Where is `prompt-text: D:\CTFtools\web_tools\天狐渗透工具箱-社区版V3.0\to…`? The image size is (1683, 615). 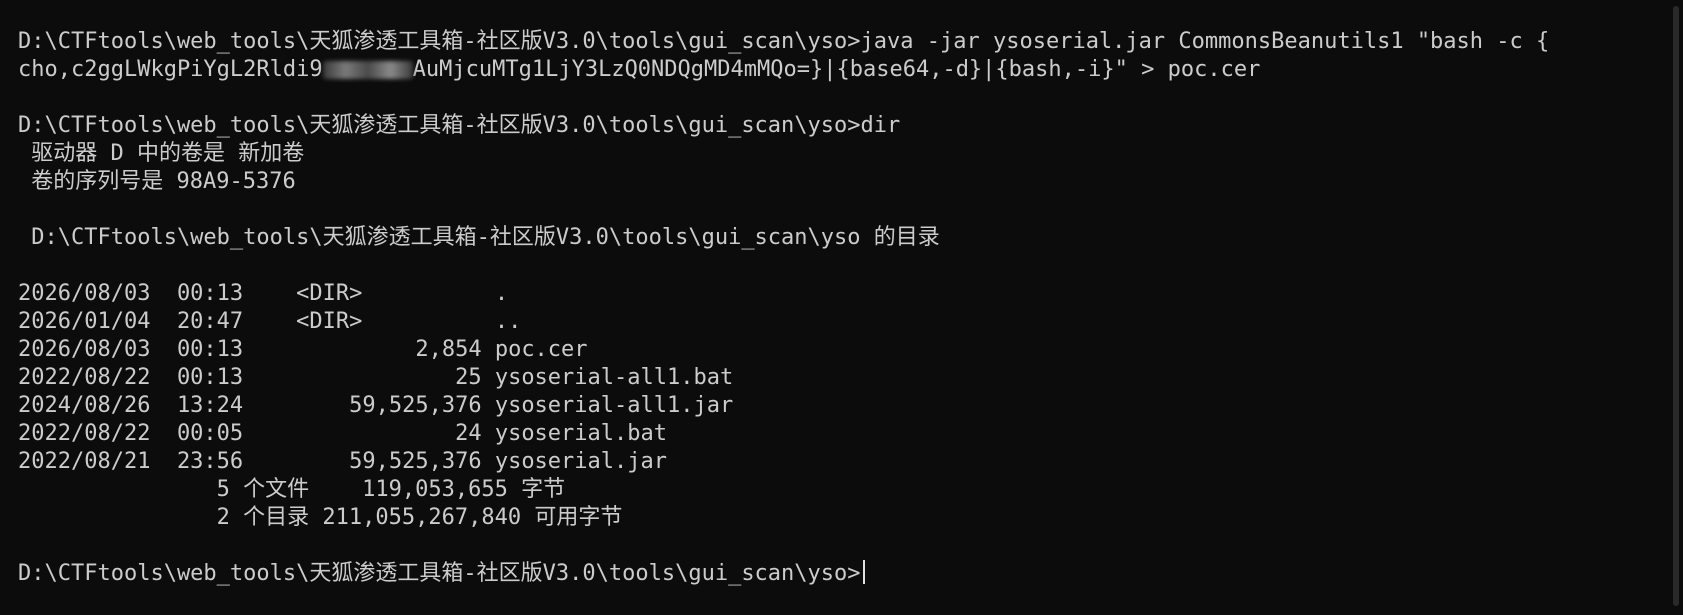
prompt-text: D:\CTFtools\web_tools\天狐渗透工具箱-社区版V3.0\to… is located at coordinates (439, 573).